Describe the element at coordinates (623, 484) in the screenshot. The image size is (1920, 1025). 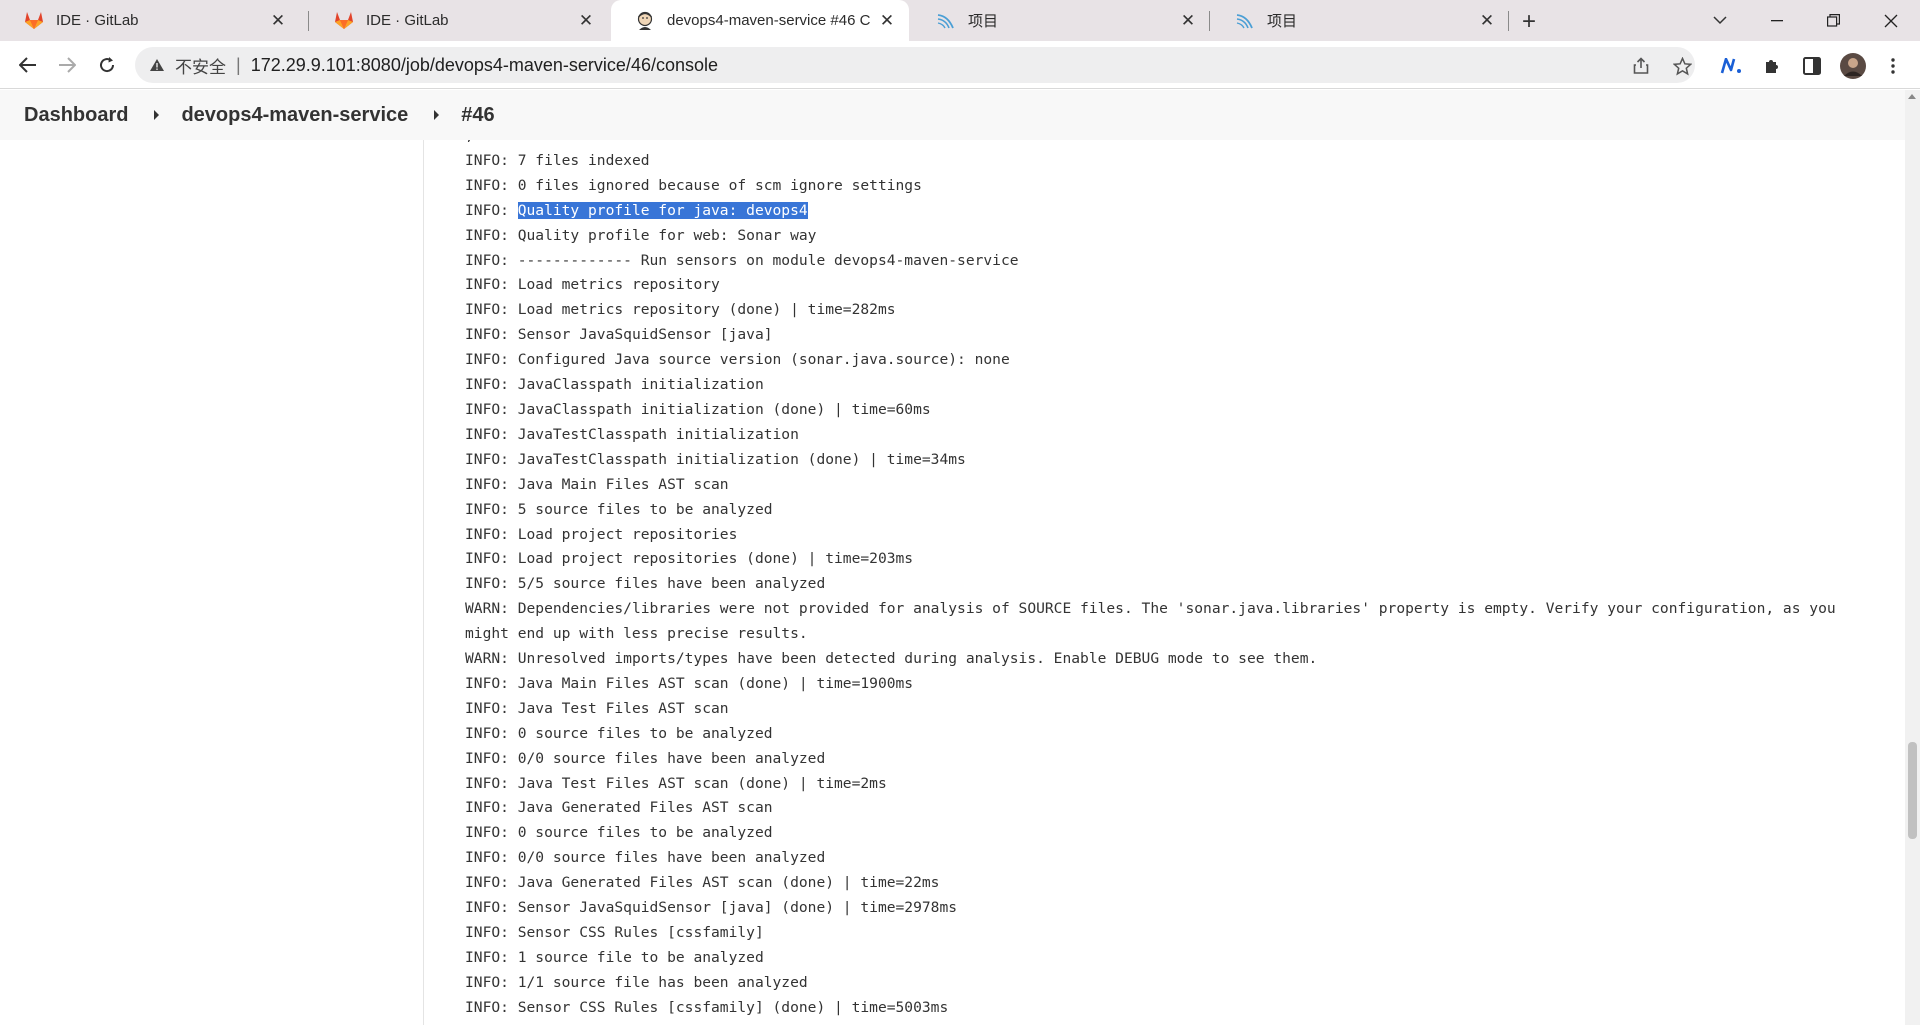
I see `log-message: Java Main Files AST scan` at that location.